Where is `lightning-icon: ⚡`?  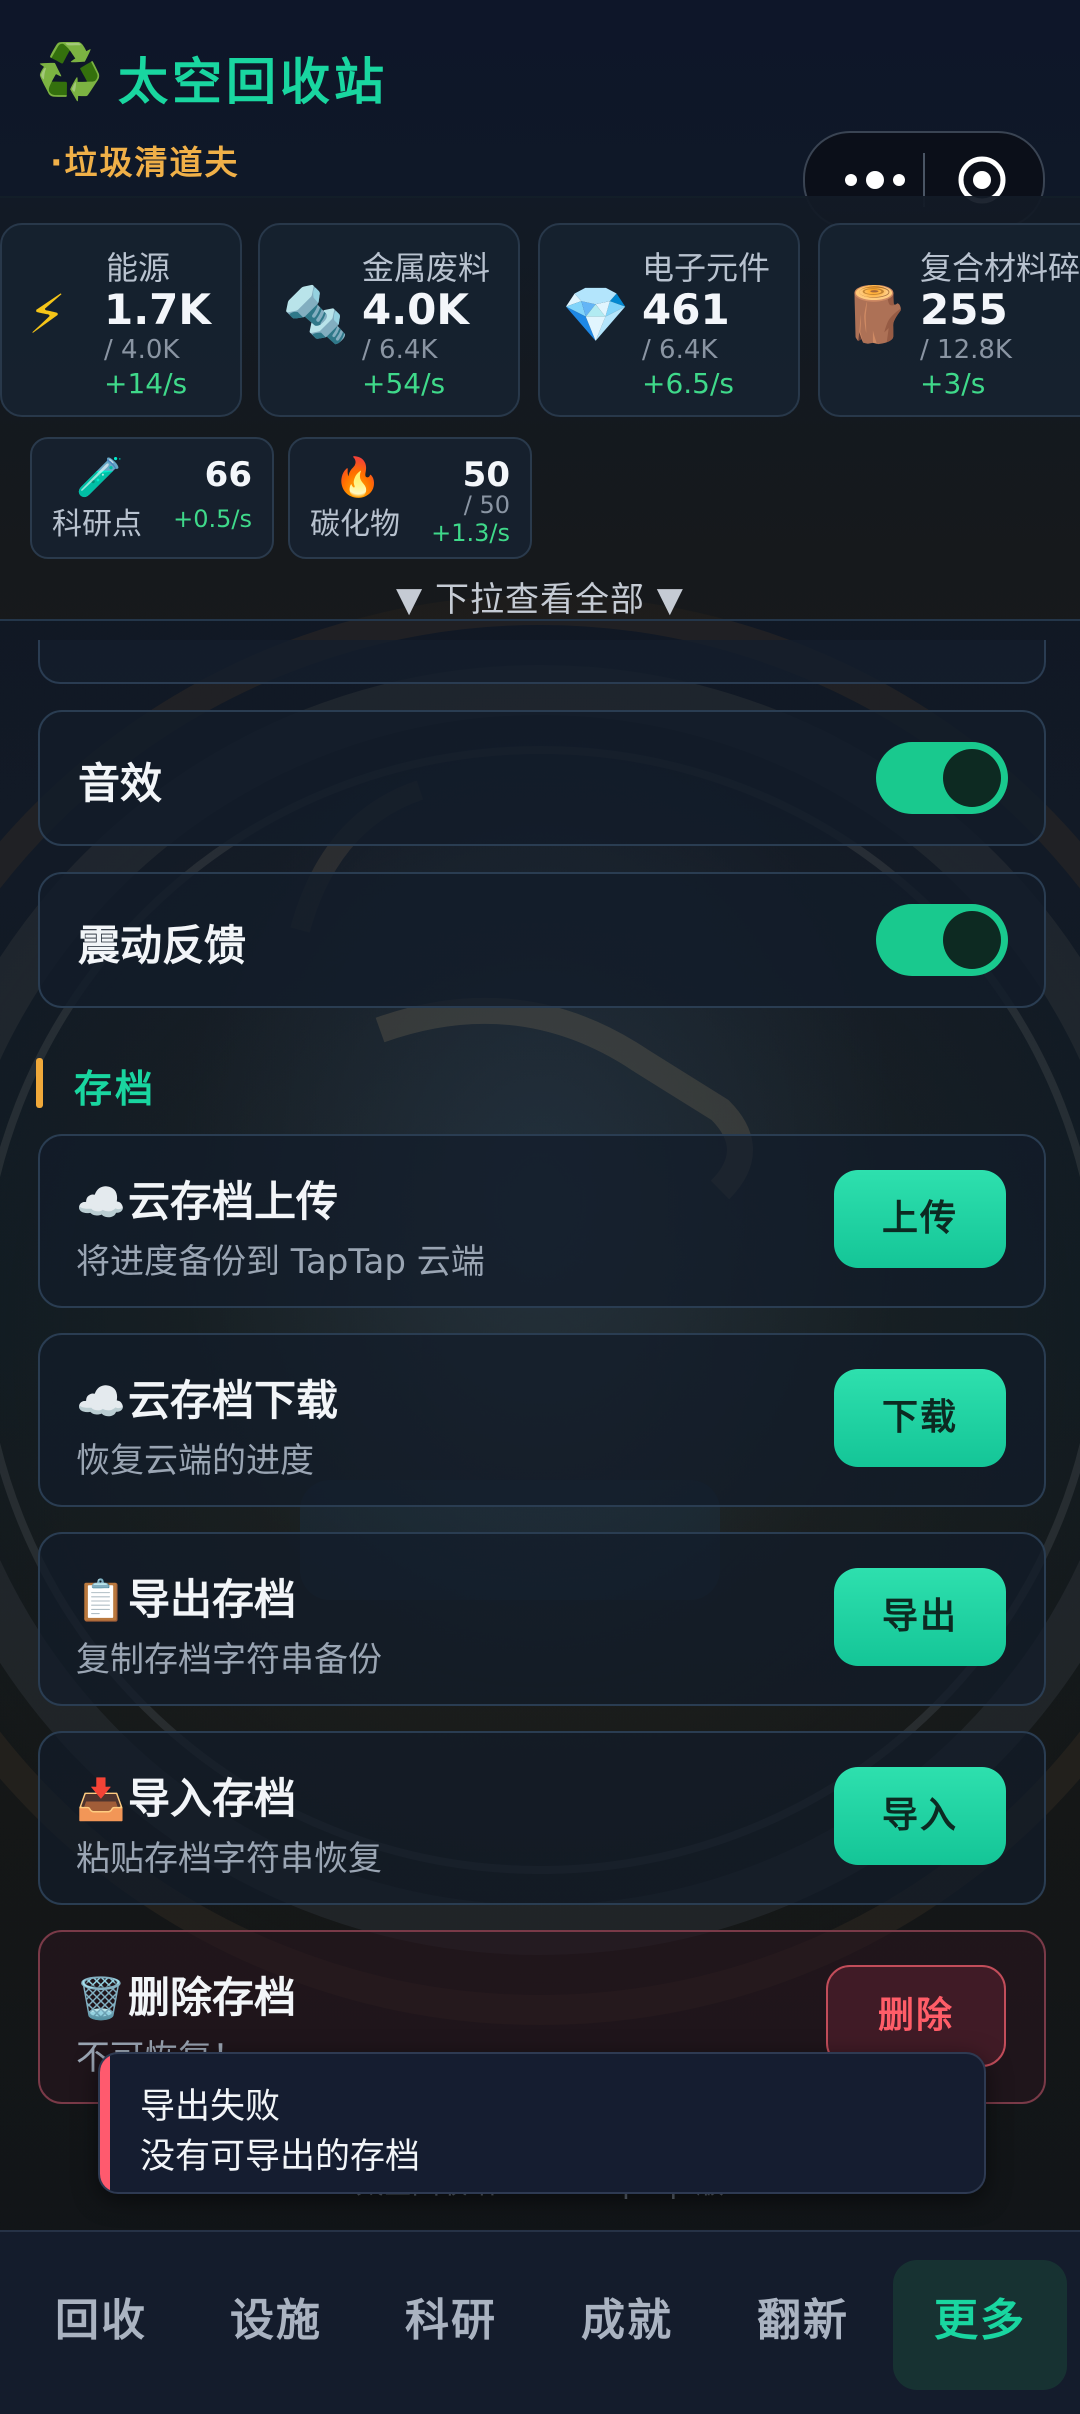 lightning-icon: ⚡ is located at coordinates (47, 314).